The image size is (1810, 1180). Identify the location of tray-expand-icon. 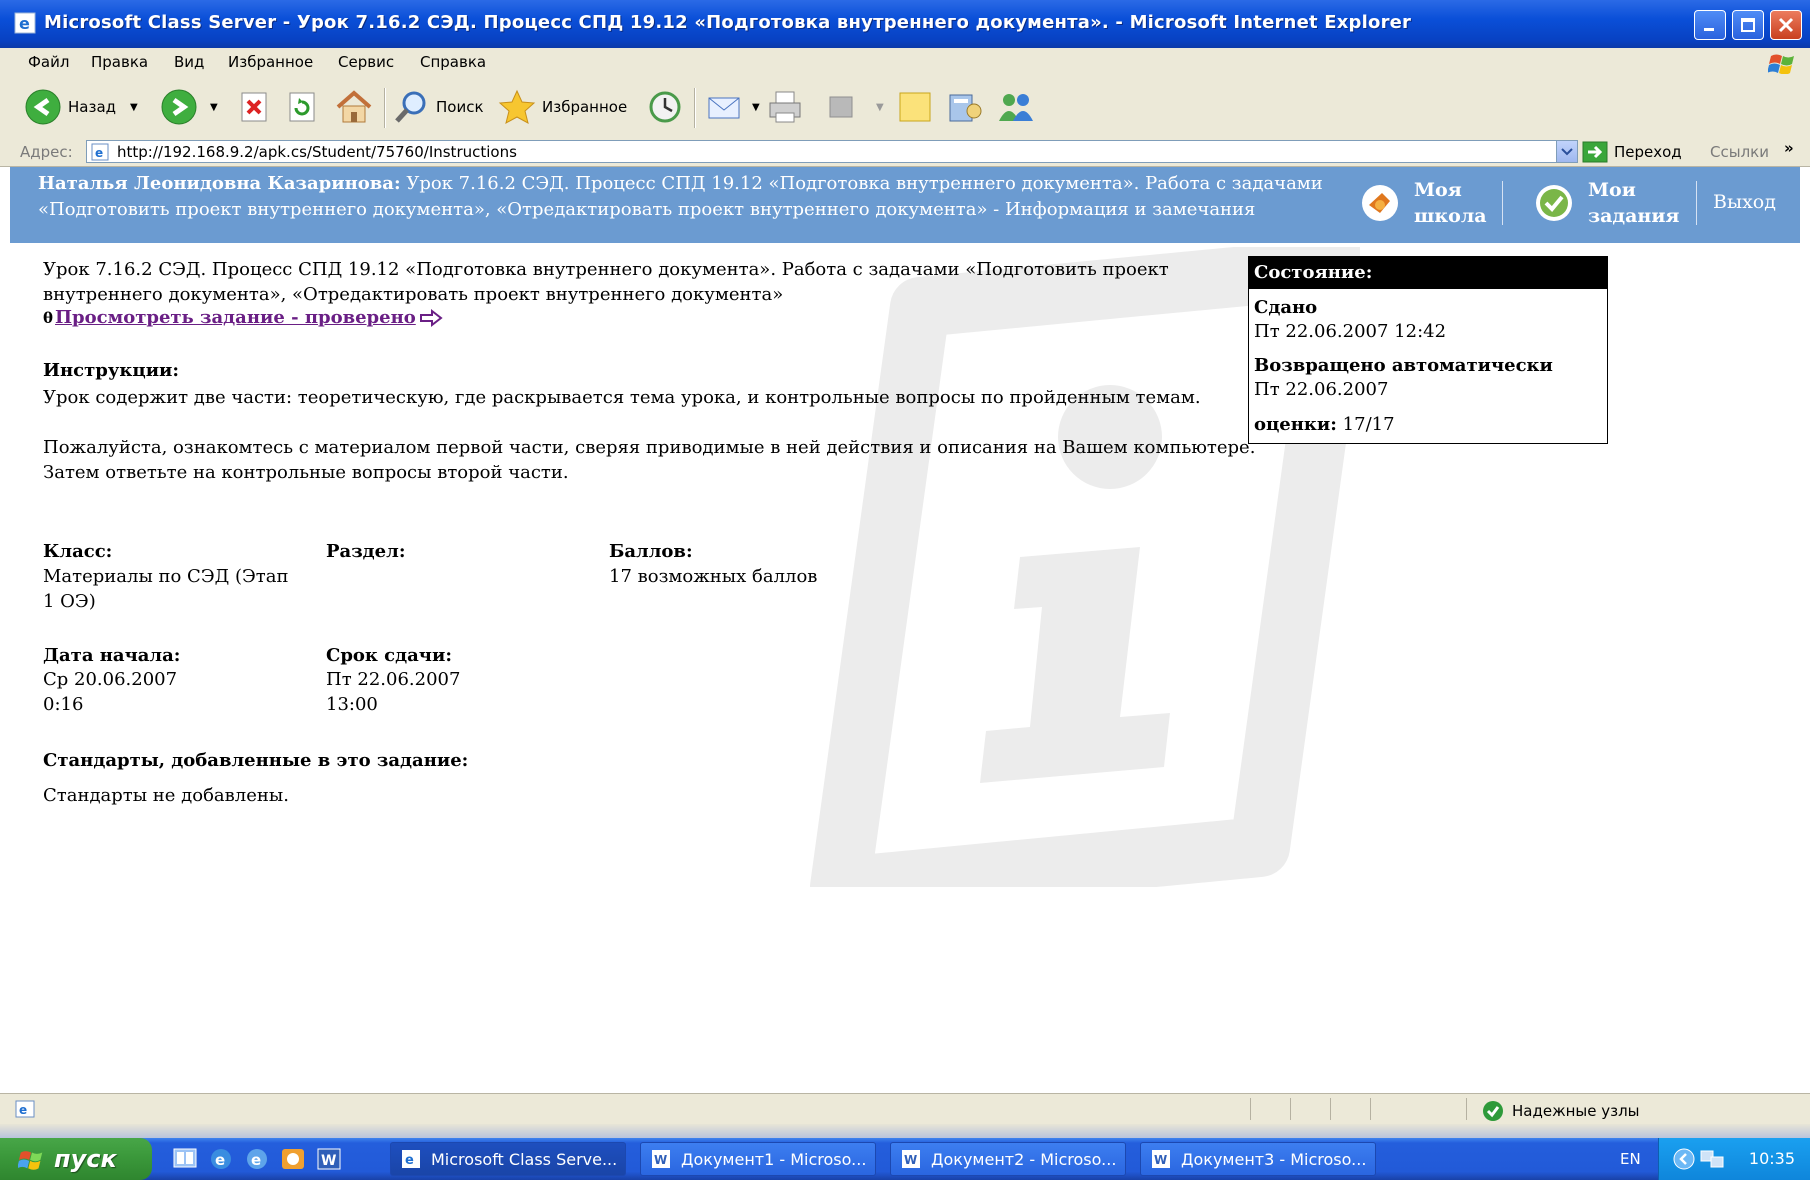
(1684, 1159).